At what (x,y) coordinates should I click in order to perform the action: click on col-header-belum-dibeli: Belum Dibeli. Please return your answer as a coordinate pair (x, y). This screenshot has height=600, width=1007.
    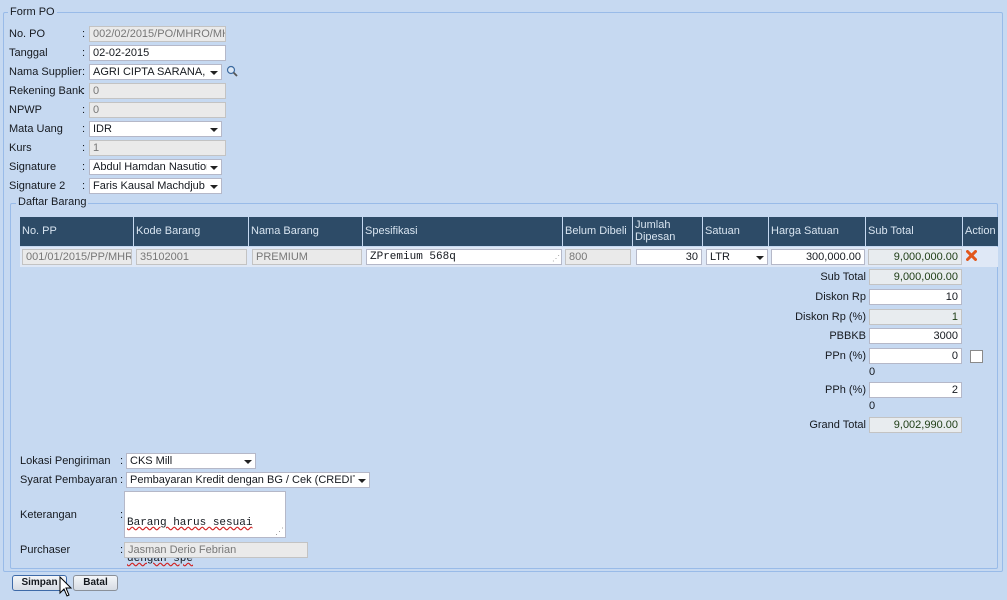
    Looking at the image, I should click on (598, 231).